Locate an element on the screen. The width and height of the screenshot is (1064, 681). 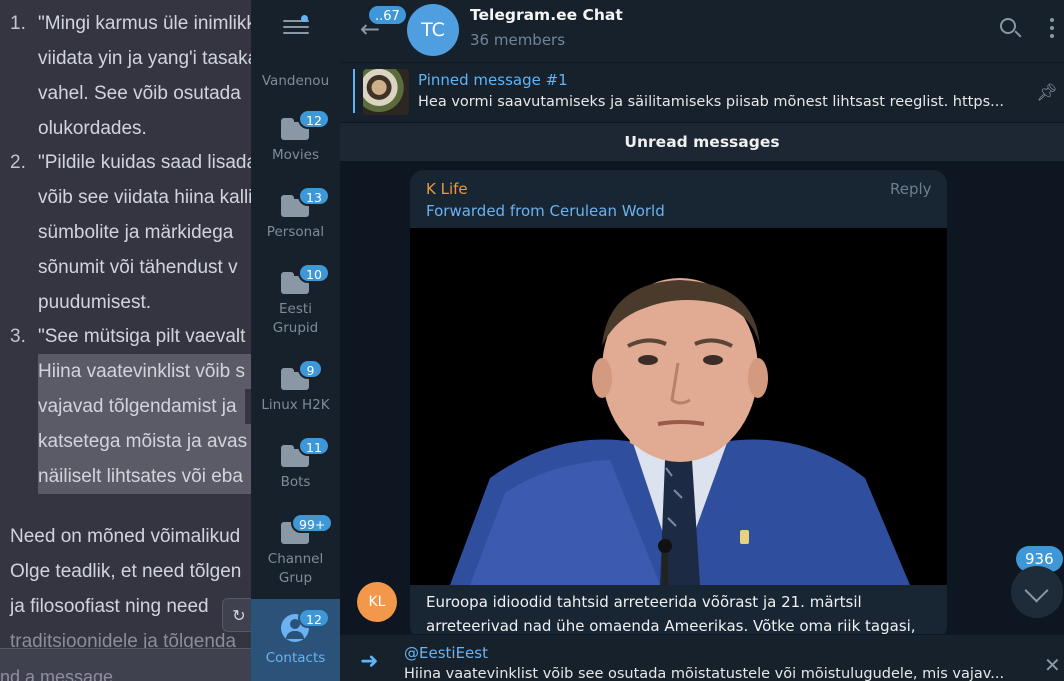
search-icon is located at coordinates (1011, 29).